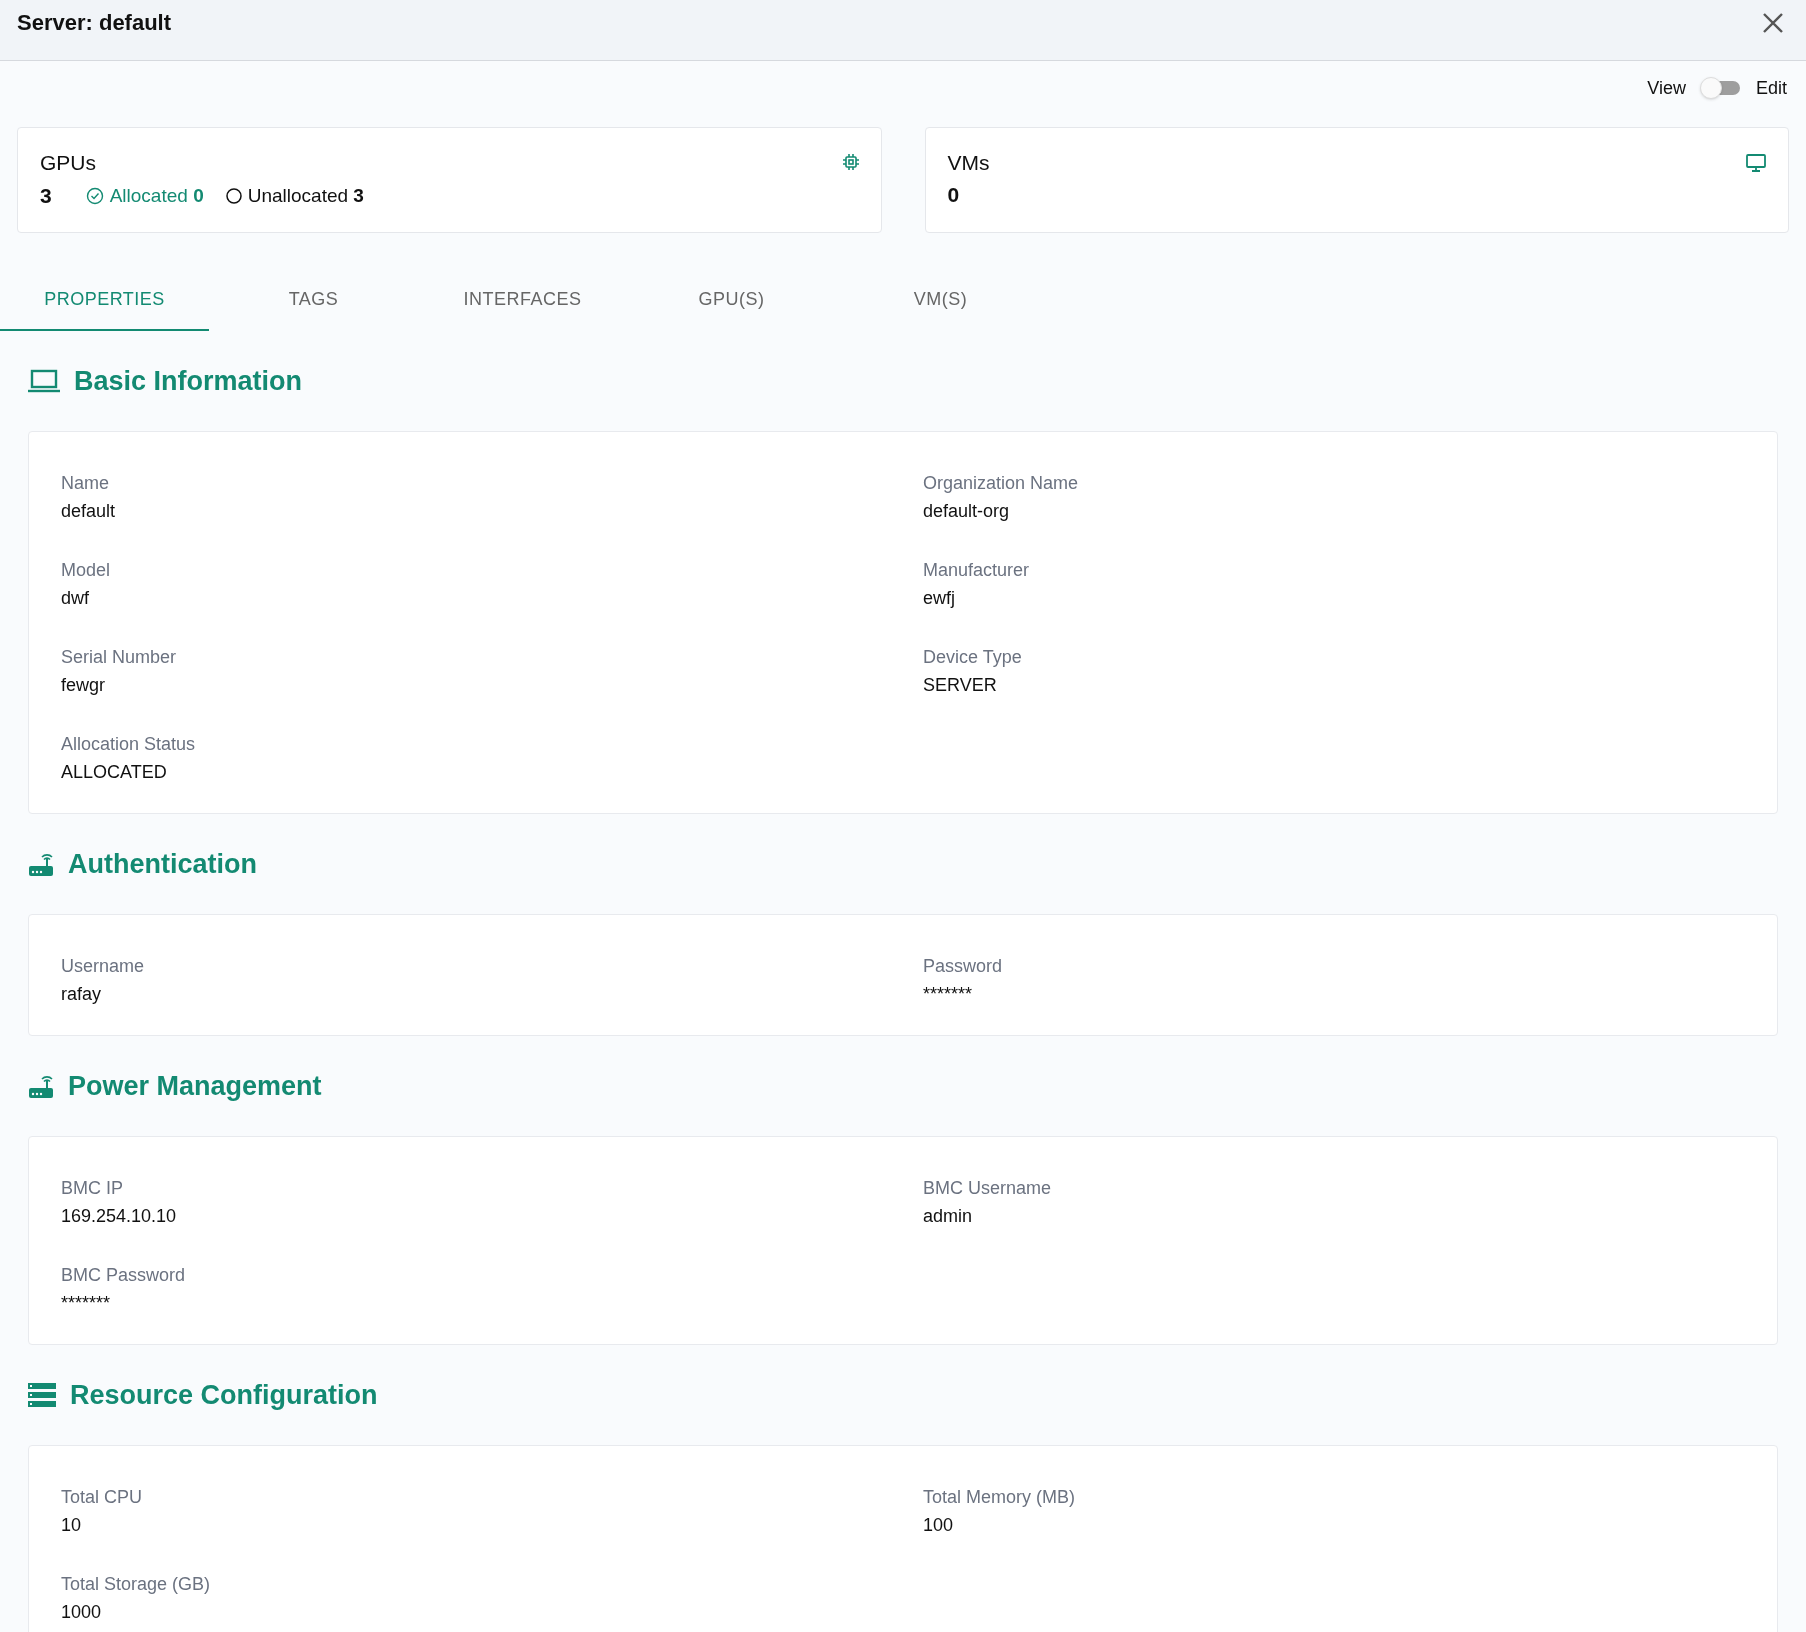 The image size is (1806, 1632). Describe the element at coordinates (114, 772) in the screenshot. I see `field-value: ALLOCATED` at that location.